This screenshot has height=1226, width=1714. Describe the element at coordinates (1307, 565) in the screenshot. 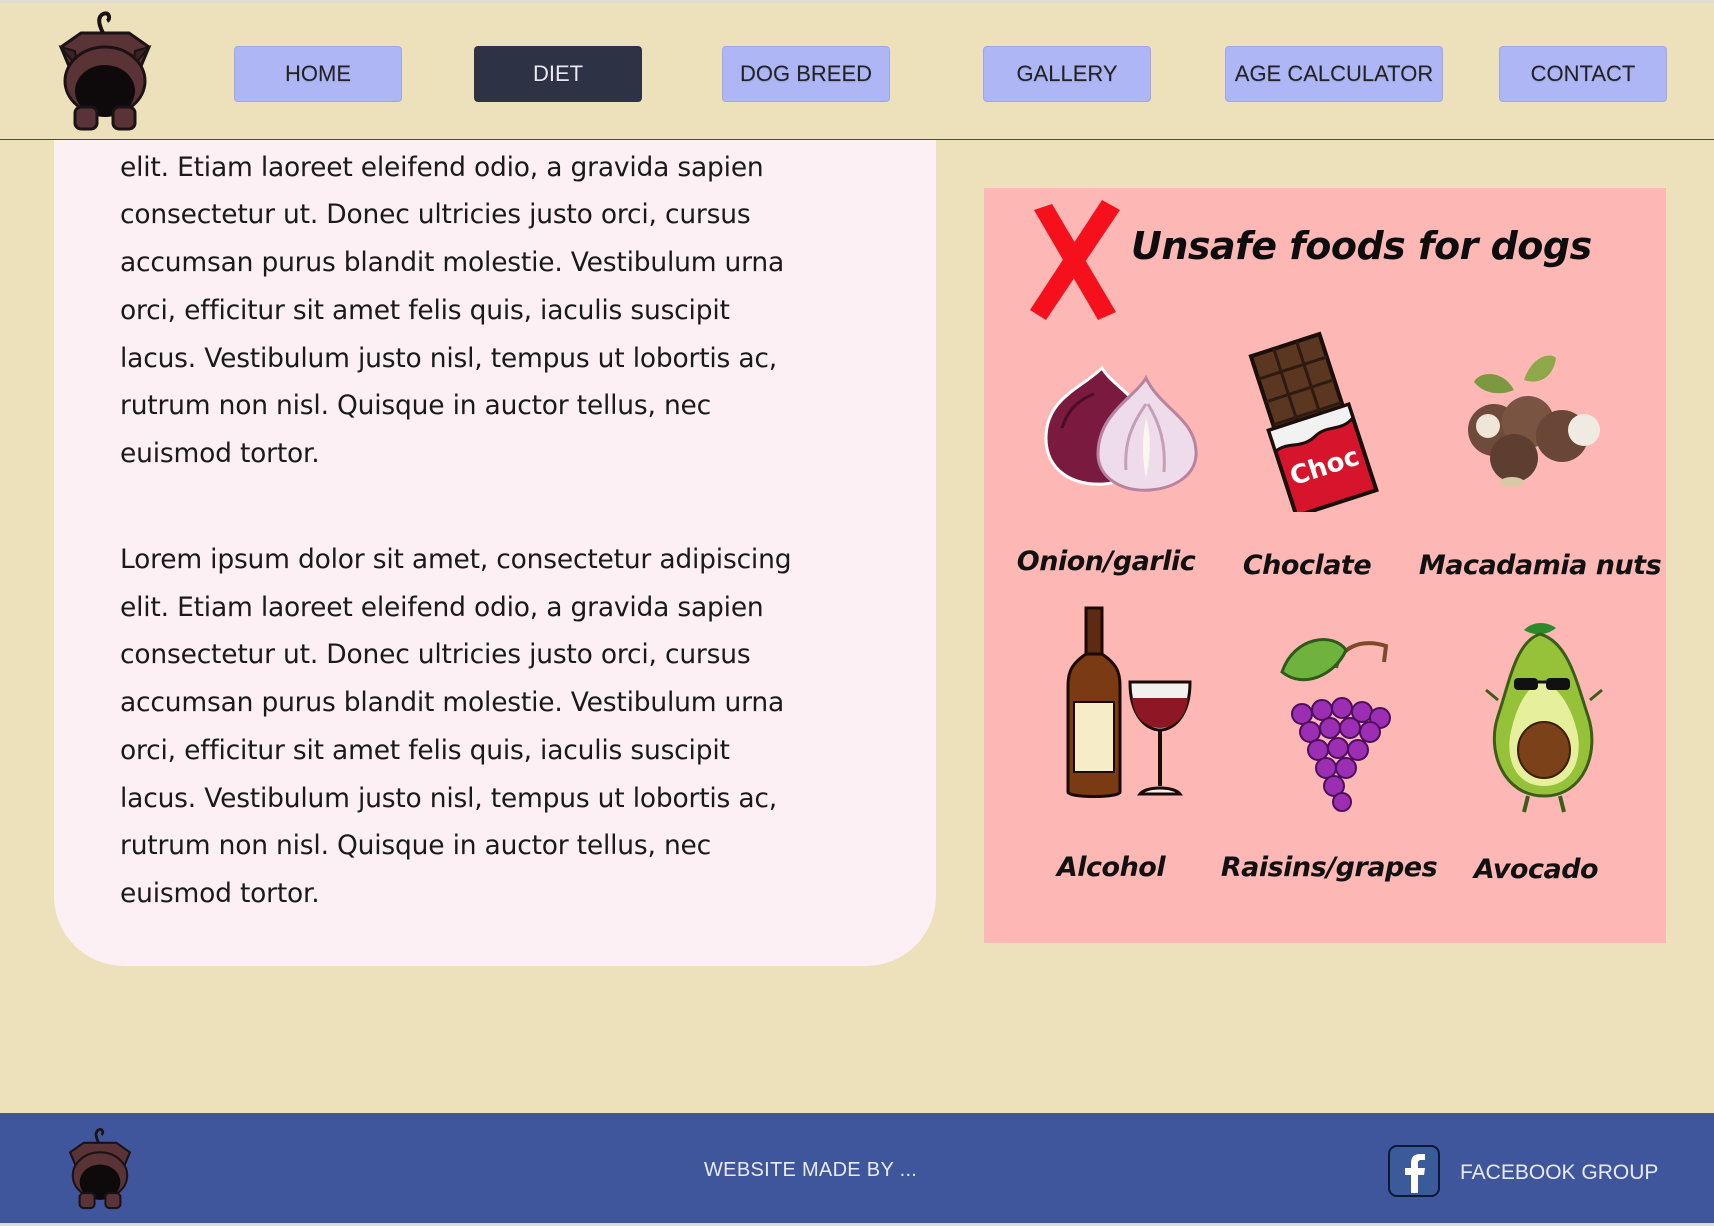

I see `food-label-chocolate: Choclate` at that location.